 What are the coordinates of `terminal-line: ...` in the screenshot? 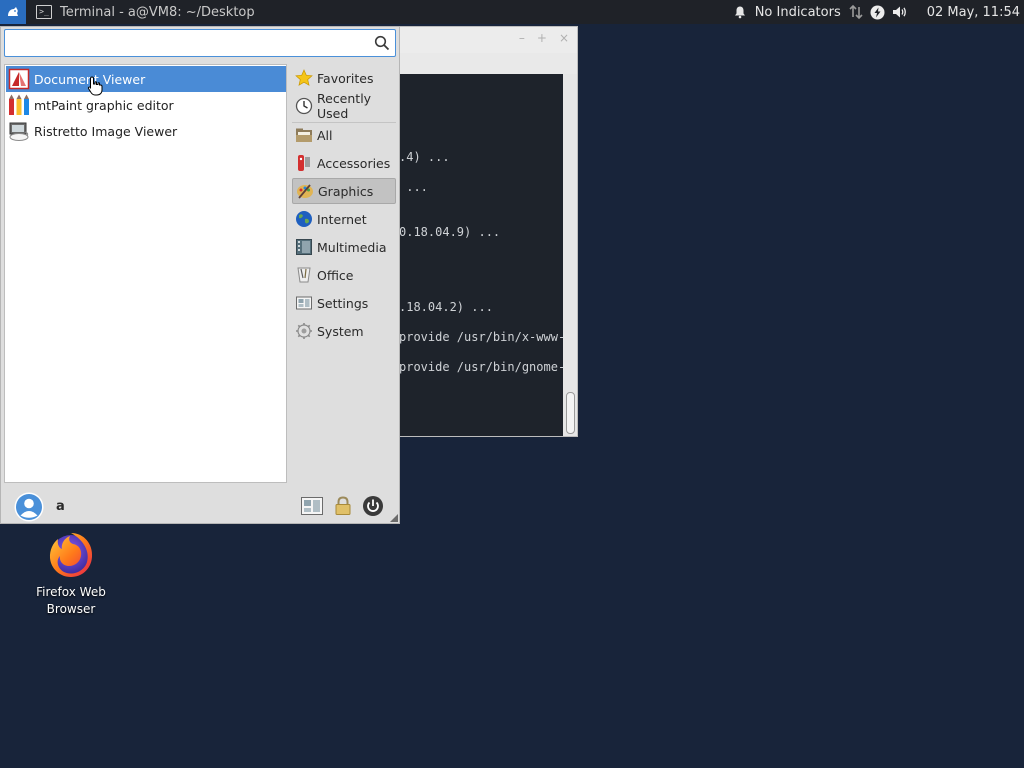 It's located at (413, 187).